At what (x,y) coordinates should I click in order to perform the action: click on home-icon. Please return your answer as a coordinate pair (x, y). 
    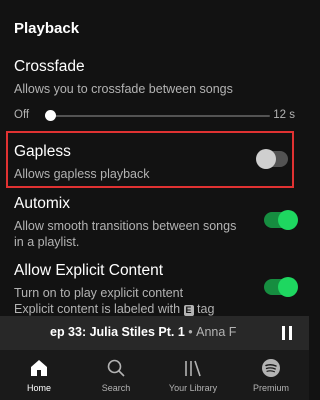
    Looking at the image, I should click on (39, 368).